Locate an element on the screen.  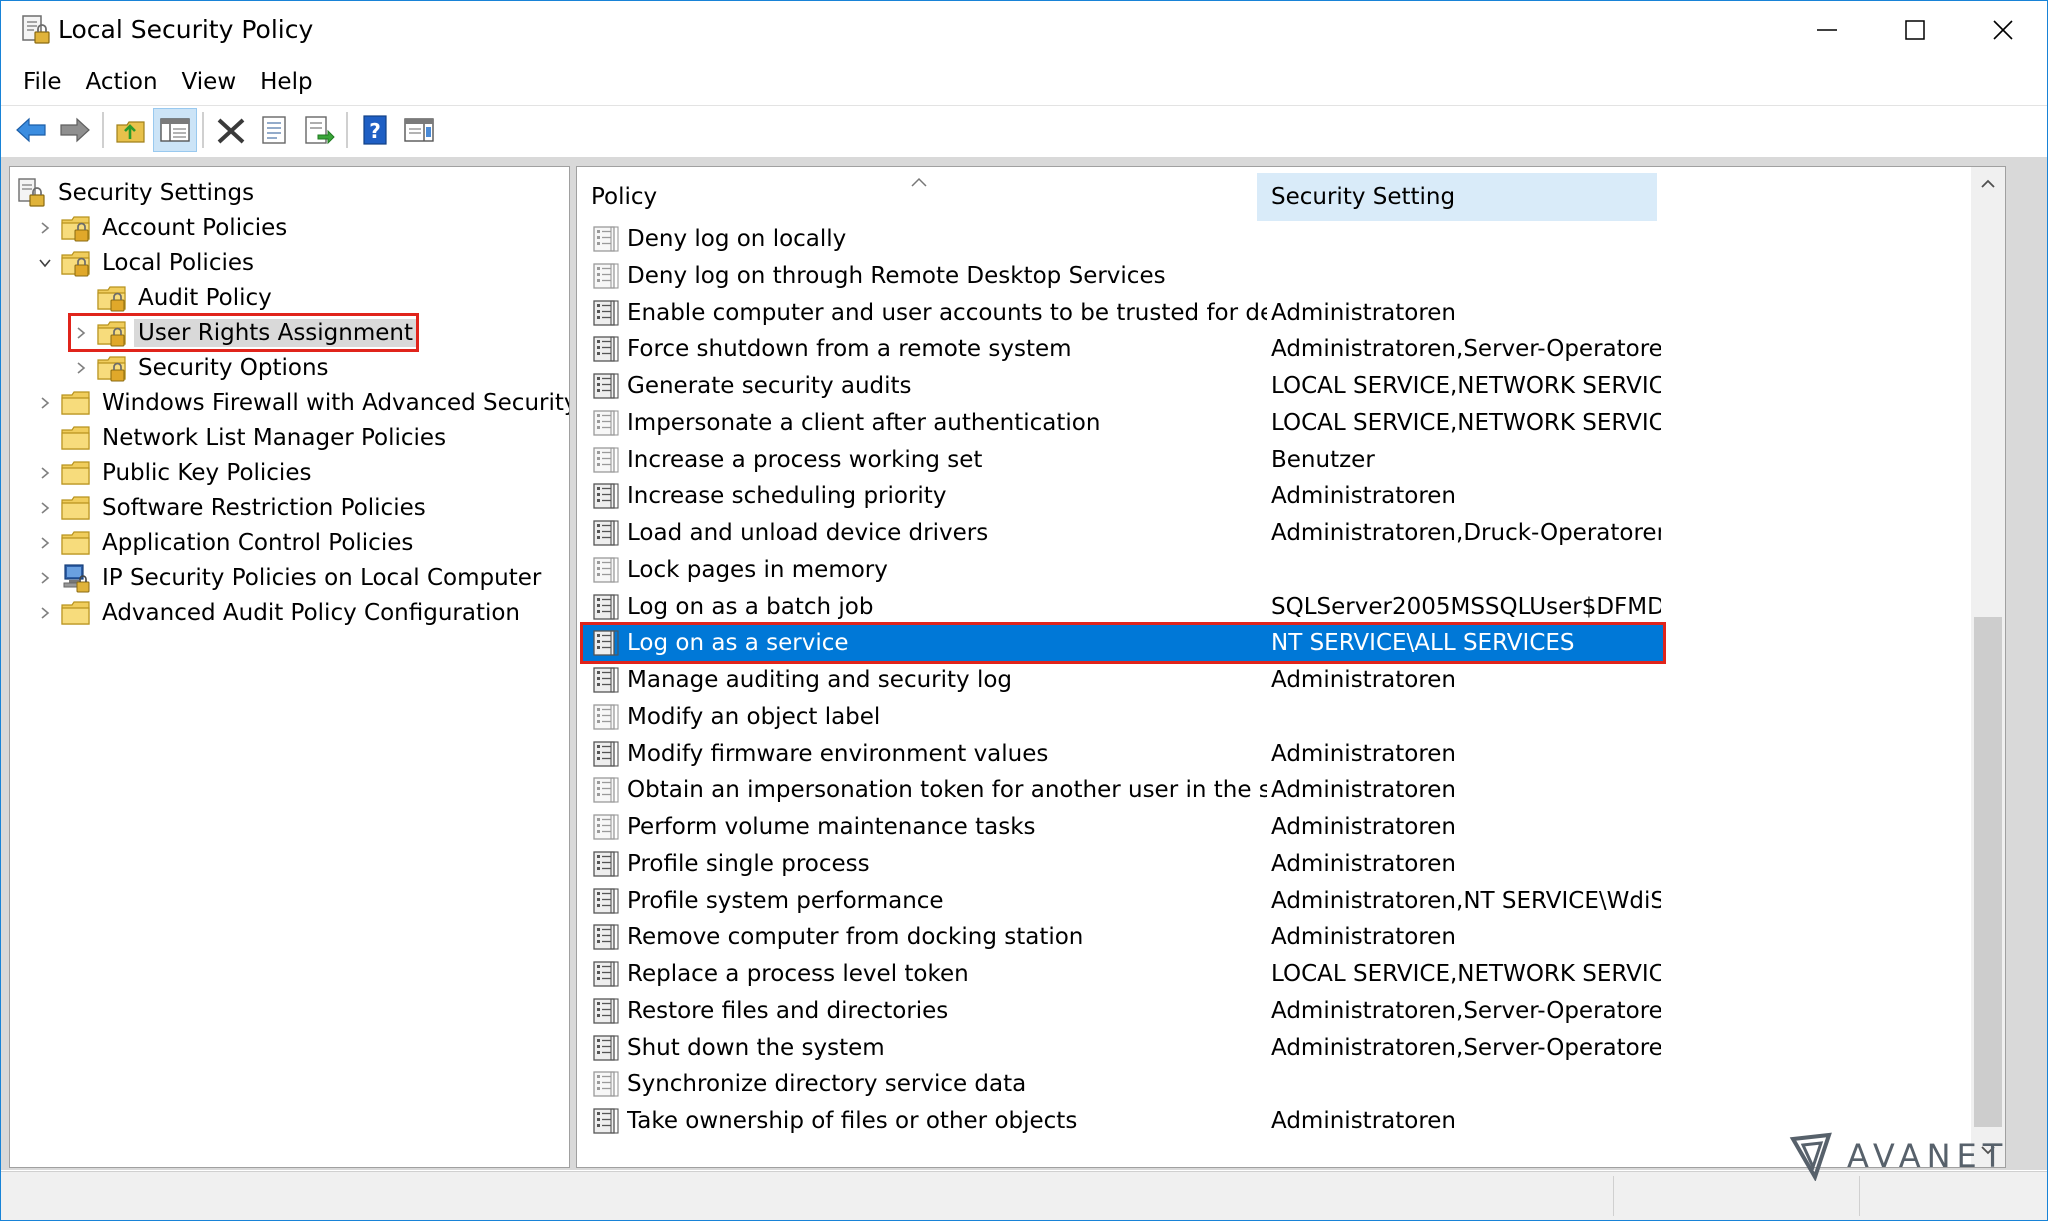
tree-item-account-policies: Account Policies is located at coordinates (162, 227).